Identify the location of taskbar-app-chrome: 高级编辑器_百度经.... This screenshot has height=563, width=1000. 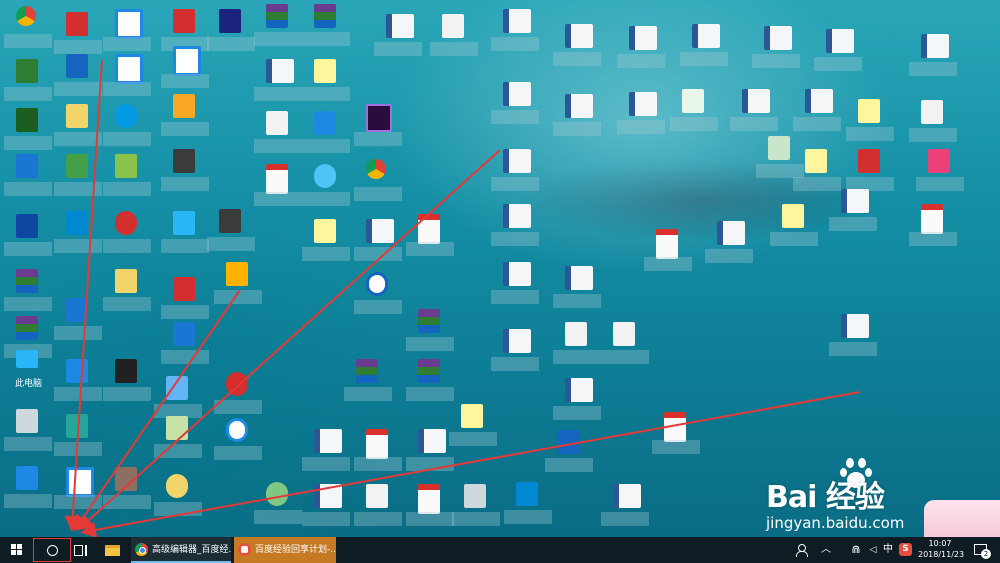
(181, 550).